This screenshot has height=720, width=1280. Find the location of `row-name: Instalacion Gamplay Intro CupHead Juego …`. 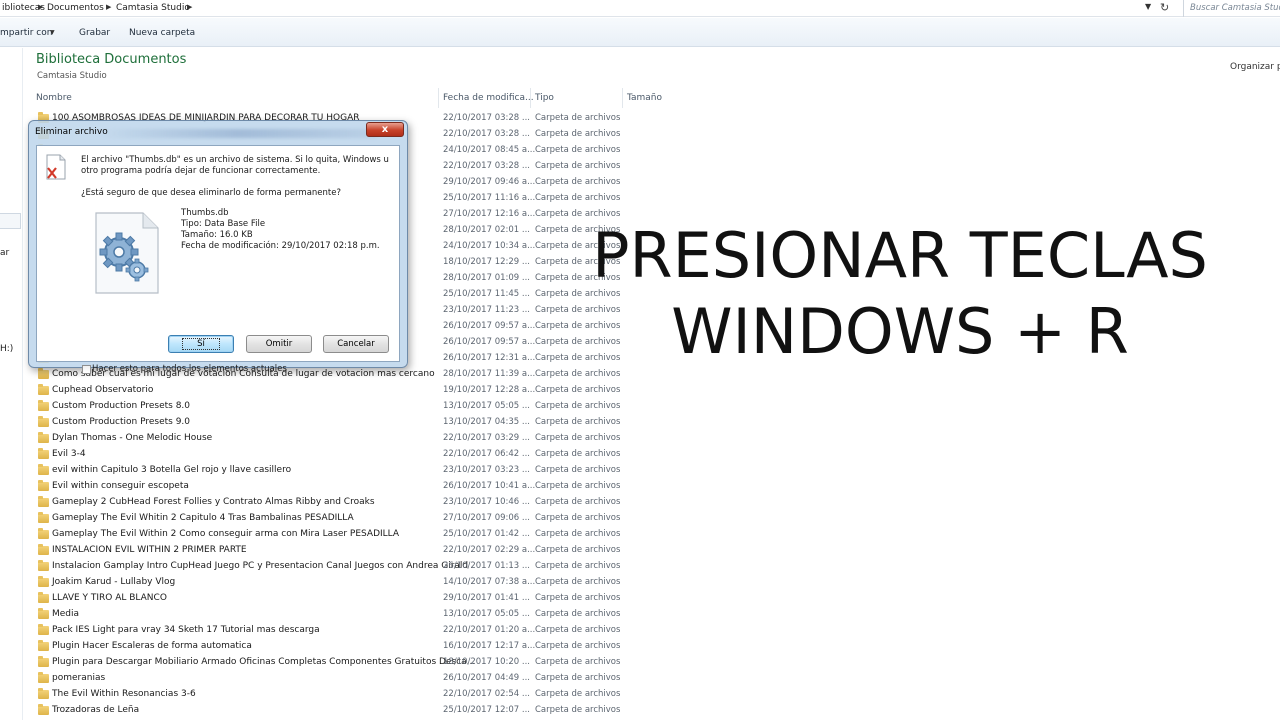

row-name: Instalacion Gamplay Intro CupHead Juego … is located at coordinates (260, 566).